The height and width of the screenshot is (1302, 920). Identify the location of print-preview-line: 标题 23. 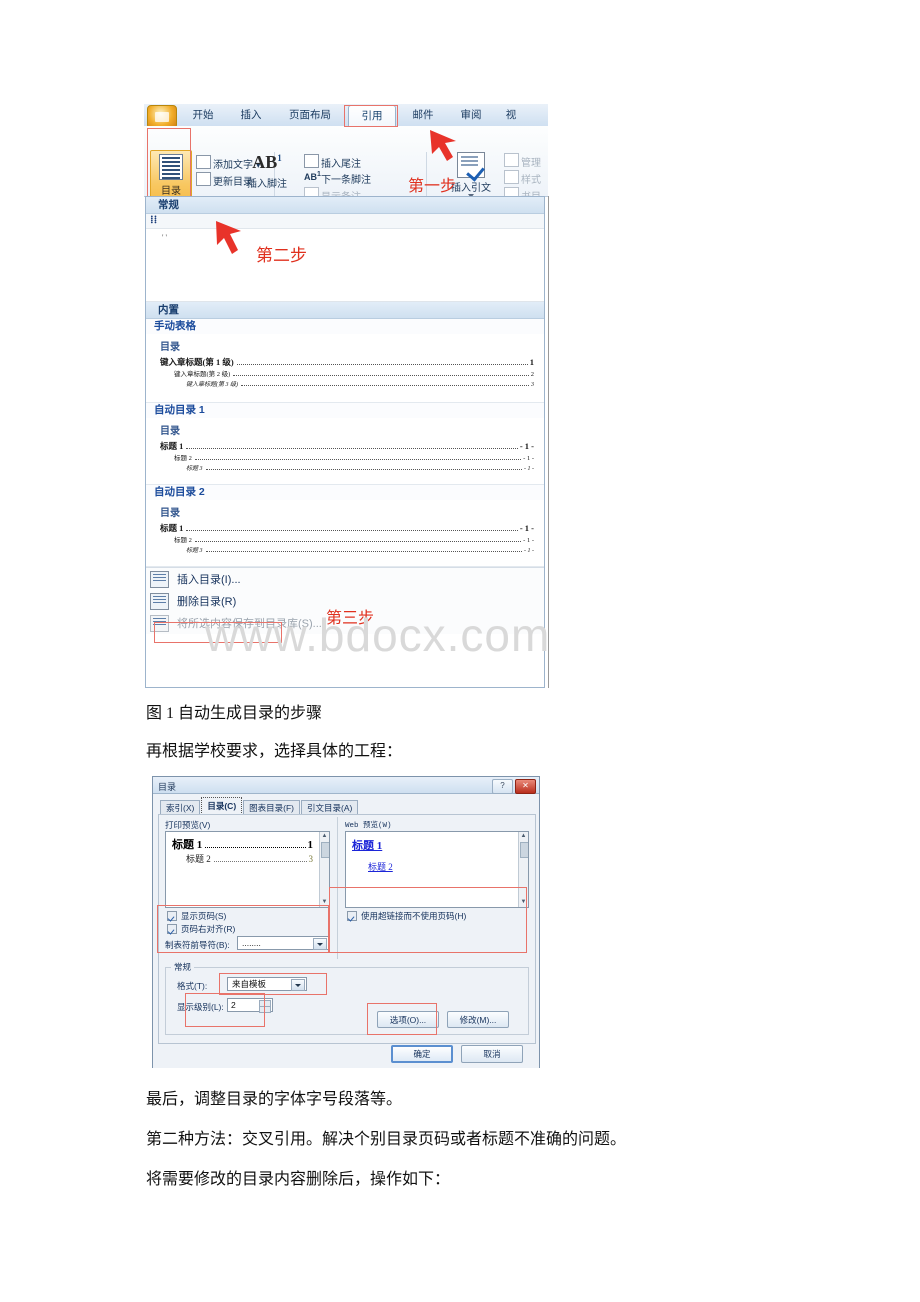
(249, 859).